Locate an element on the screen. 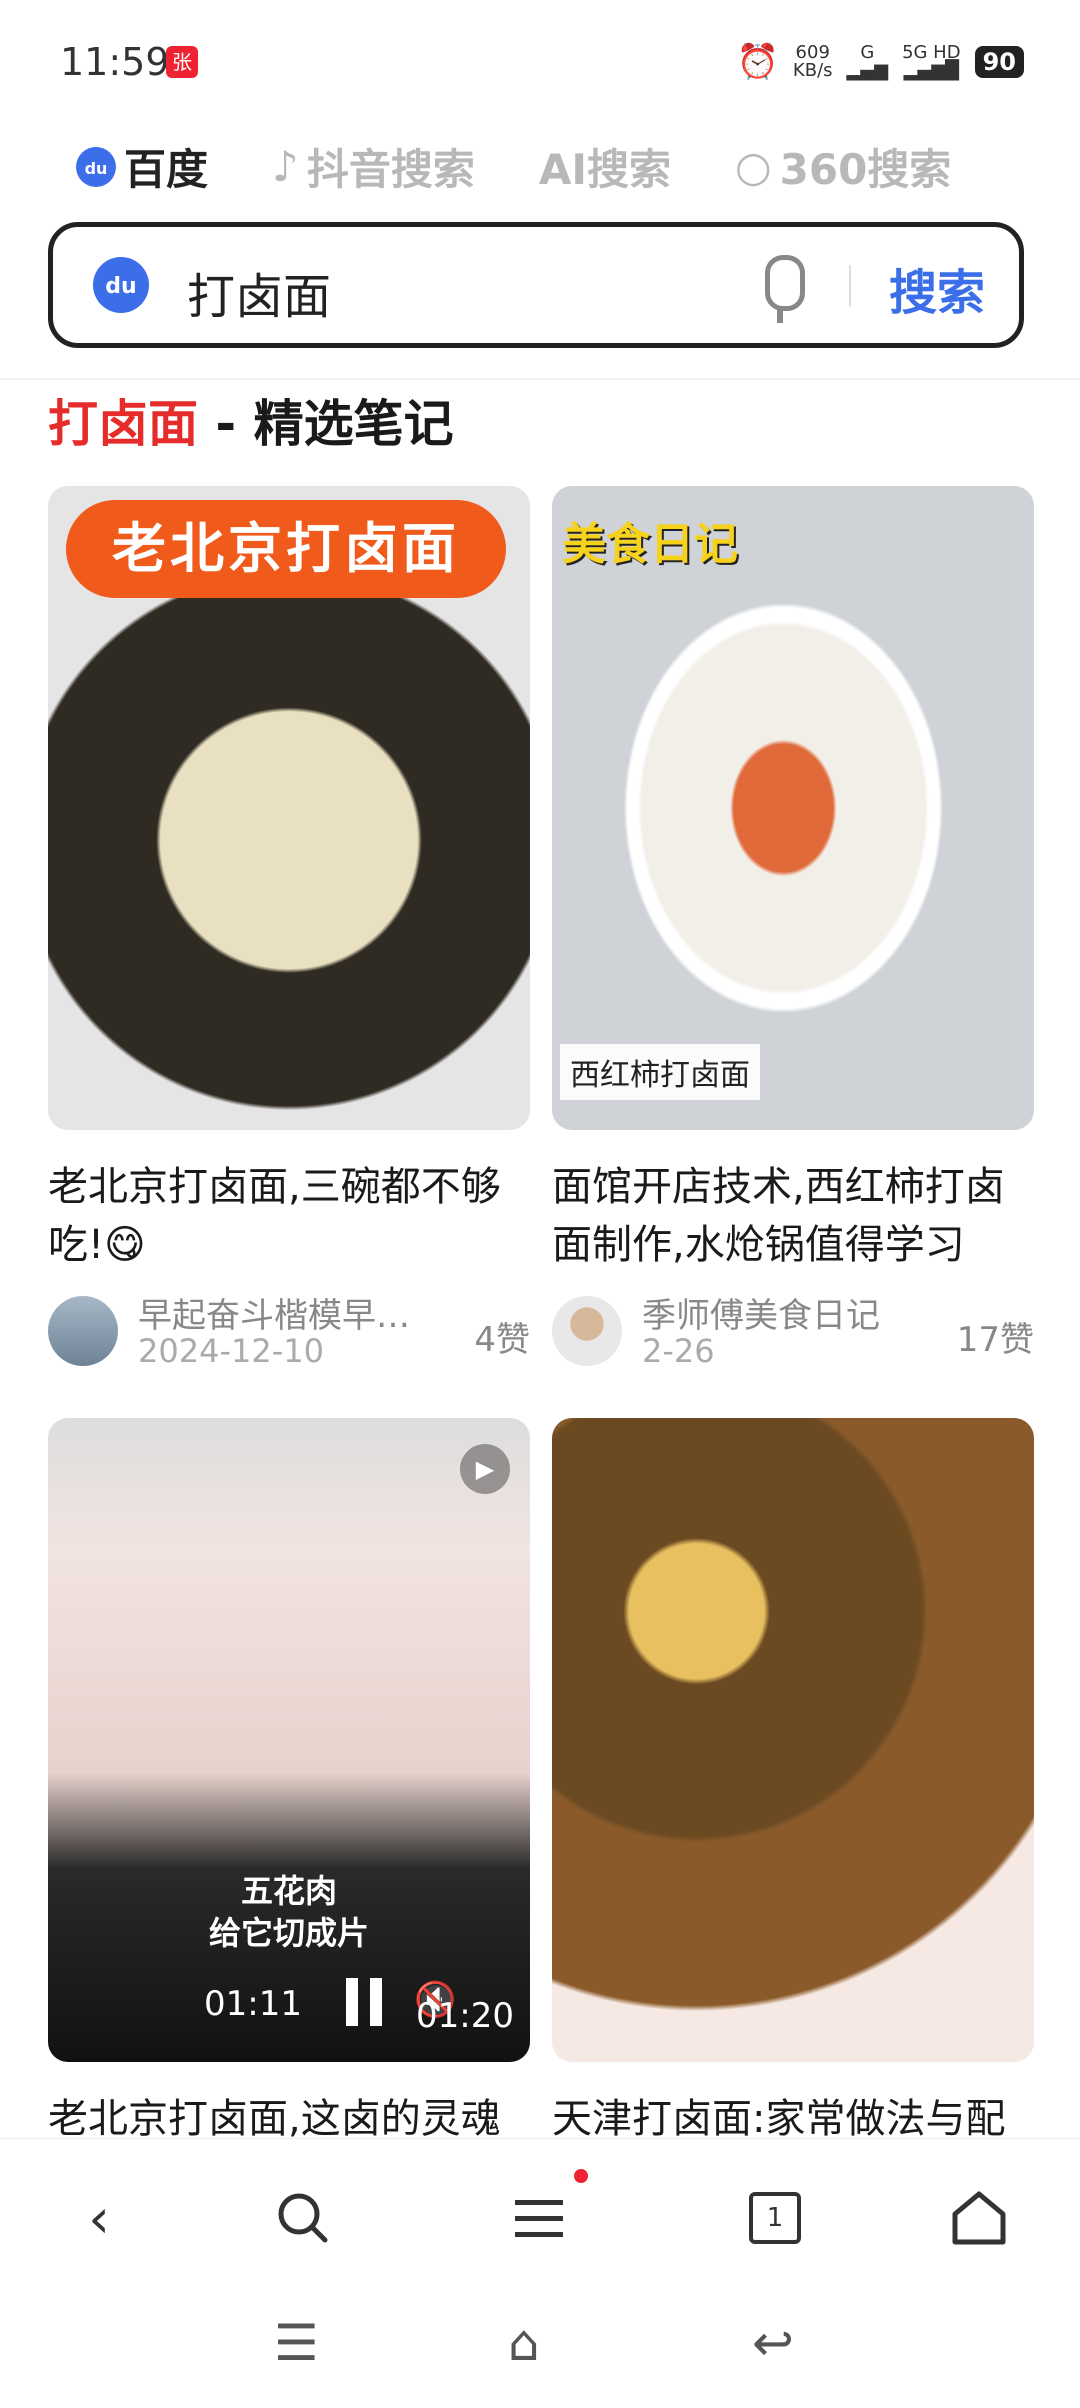 The height and width of the screenshot is (2408, 1080). video-duration: 01:20 is located at coordinates (465, 2016).